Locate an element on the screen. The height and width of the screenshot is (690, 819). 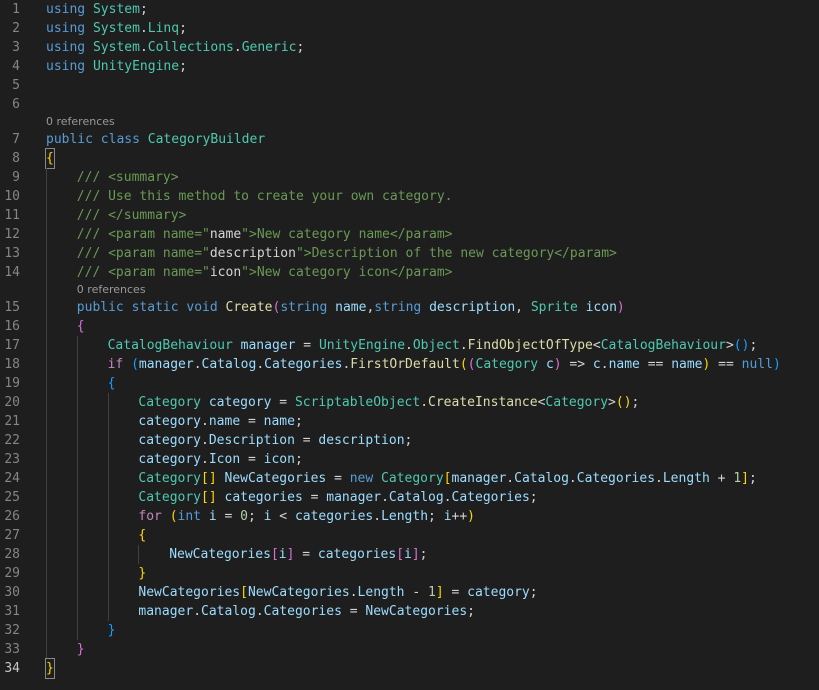
code-token: + is located at coordinates (721, 478).